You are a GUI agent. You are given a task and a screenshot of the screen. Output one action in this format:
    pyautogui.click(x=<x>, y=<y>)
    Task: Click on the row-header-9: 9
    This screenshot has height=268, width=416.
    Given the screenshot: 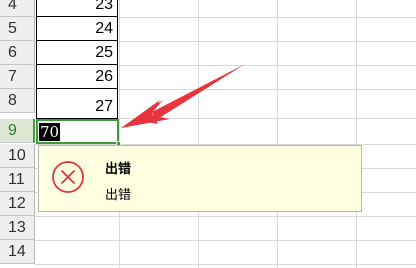 What is the action you would take?
    pyautogui.click(x=17, y=131)
    